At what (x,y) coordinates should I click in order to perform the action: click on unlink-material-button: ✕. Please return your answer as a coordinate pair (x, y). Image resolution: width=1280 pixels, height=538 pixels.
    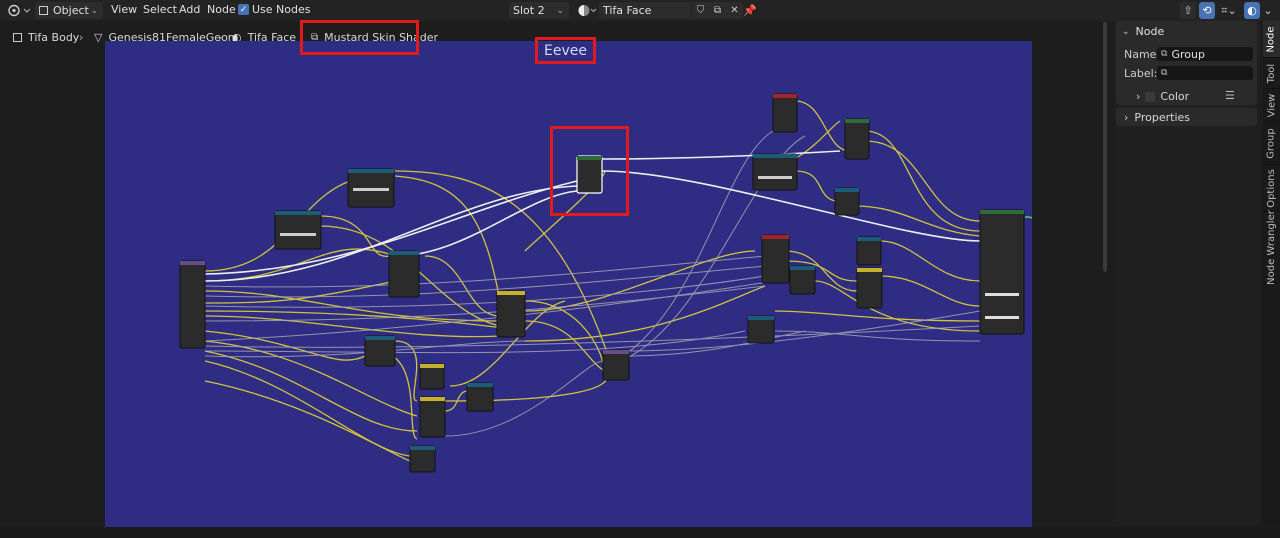
    Looking at the image, I should click on (734, 10).